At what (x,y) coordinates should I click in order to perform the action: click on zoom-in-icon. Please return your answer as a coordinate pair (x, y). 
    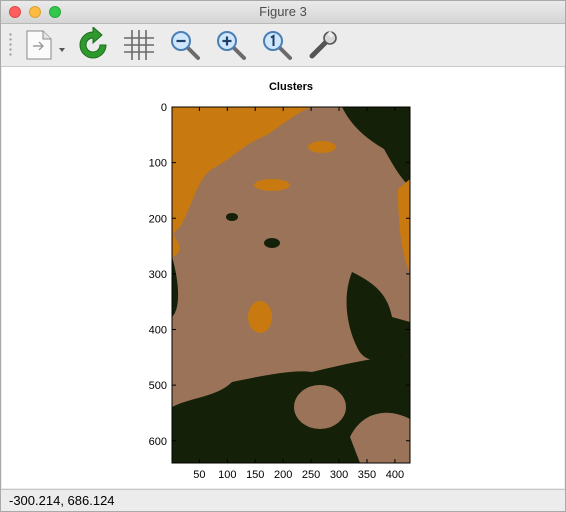
    Looking at the image, I should click on (231, 45).